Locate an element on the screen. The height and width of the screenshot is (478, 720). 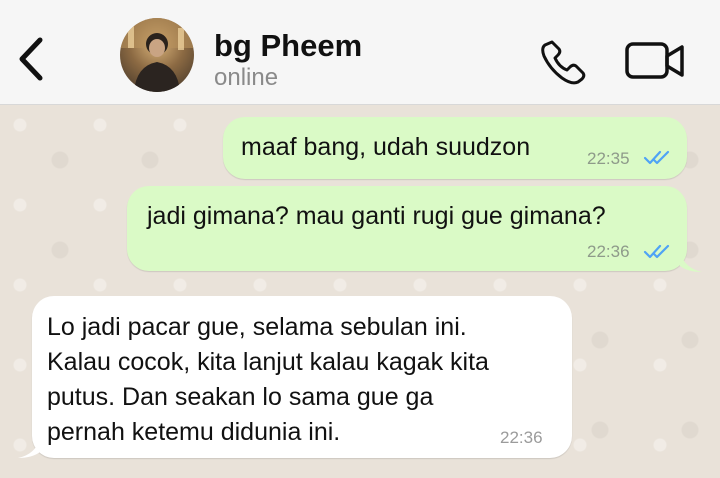
voice-call-button is located at coordinates (563, 61).